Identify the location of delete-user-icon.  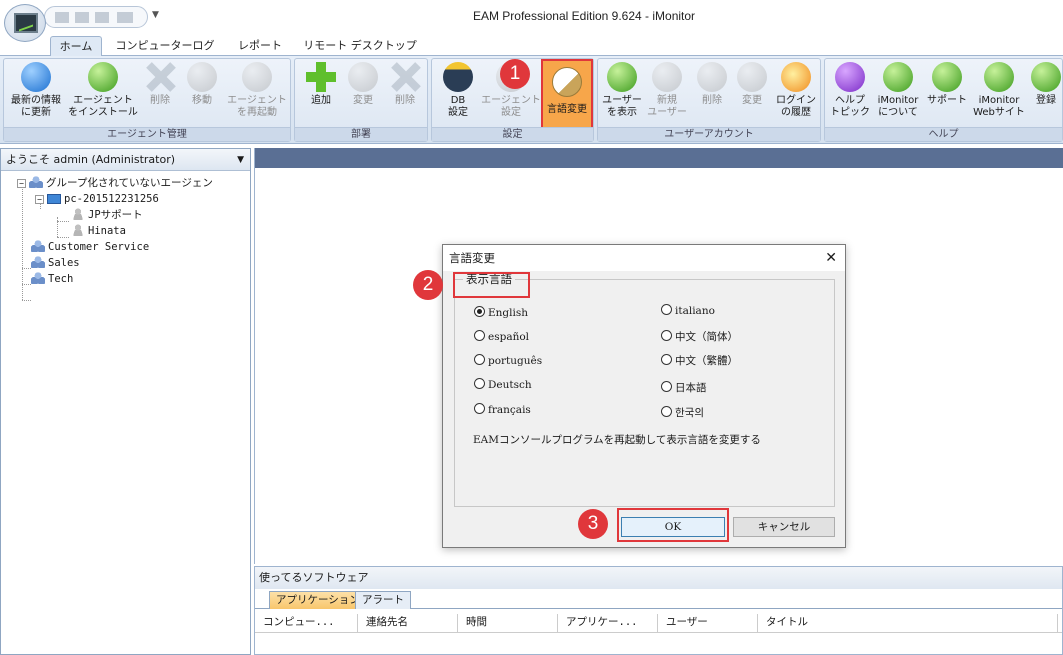
(712, 77).